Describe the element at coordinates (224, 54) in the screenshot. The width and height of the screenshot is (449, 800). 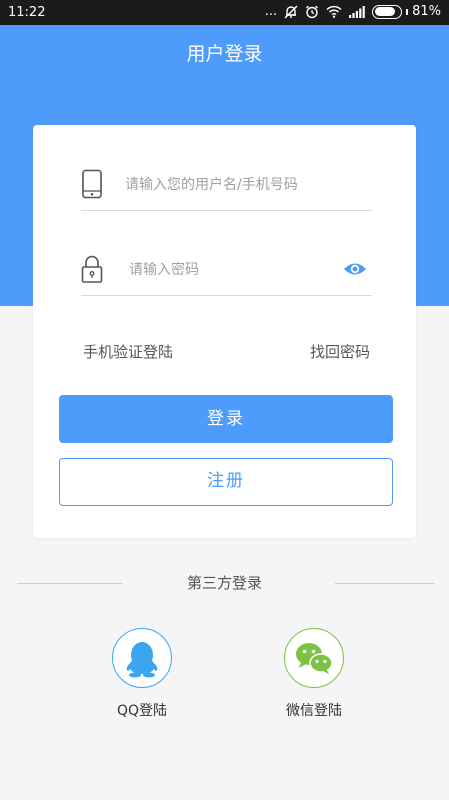
I see `page-title: 用户登录` at that location.